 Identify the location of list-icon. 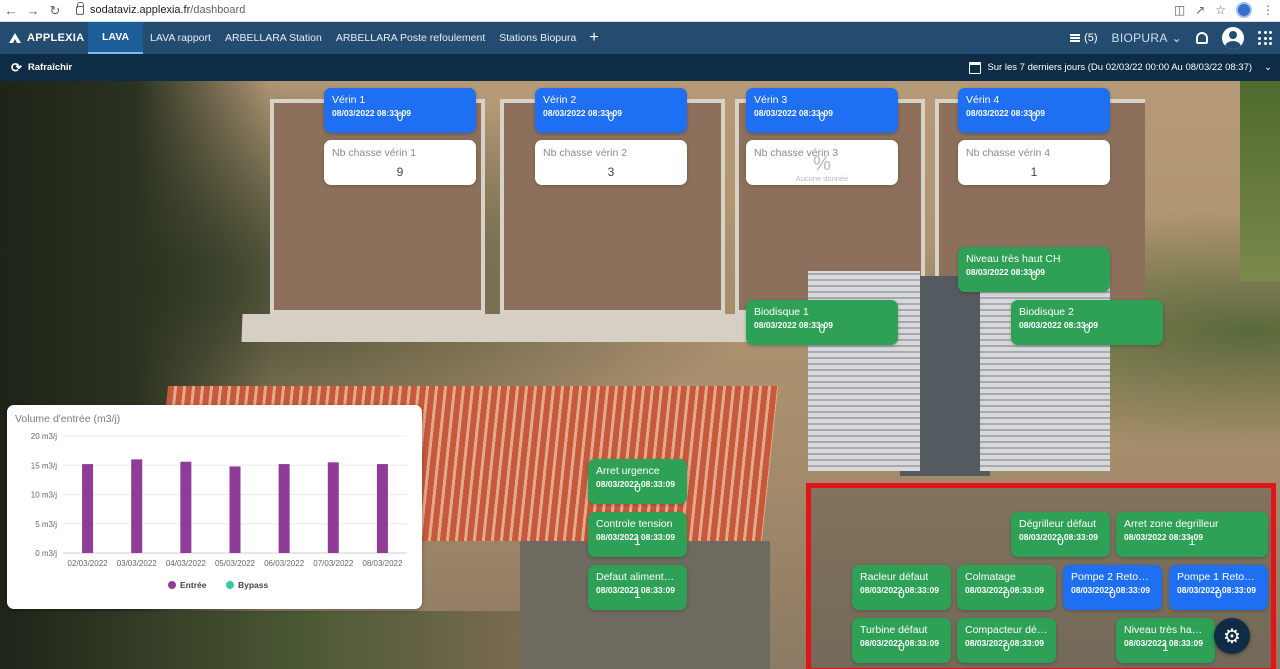
(1075, 38).